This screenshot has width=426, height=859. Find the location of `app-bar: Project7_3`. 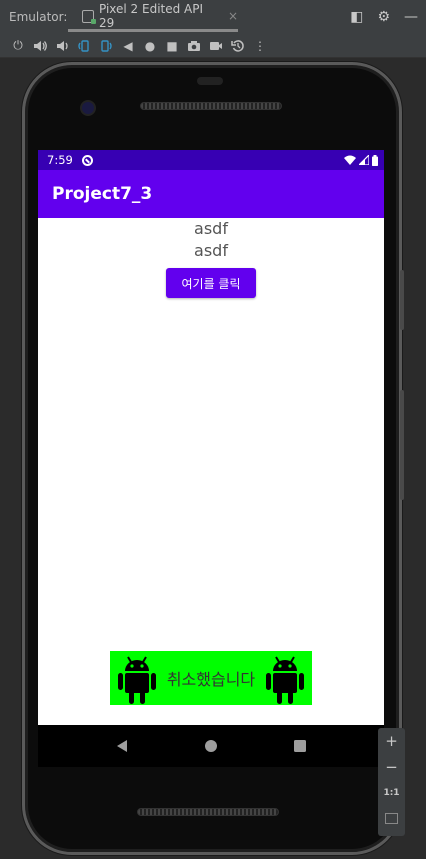

app-bar: Project7_3 is located at coordinates (211, 194).